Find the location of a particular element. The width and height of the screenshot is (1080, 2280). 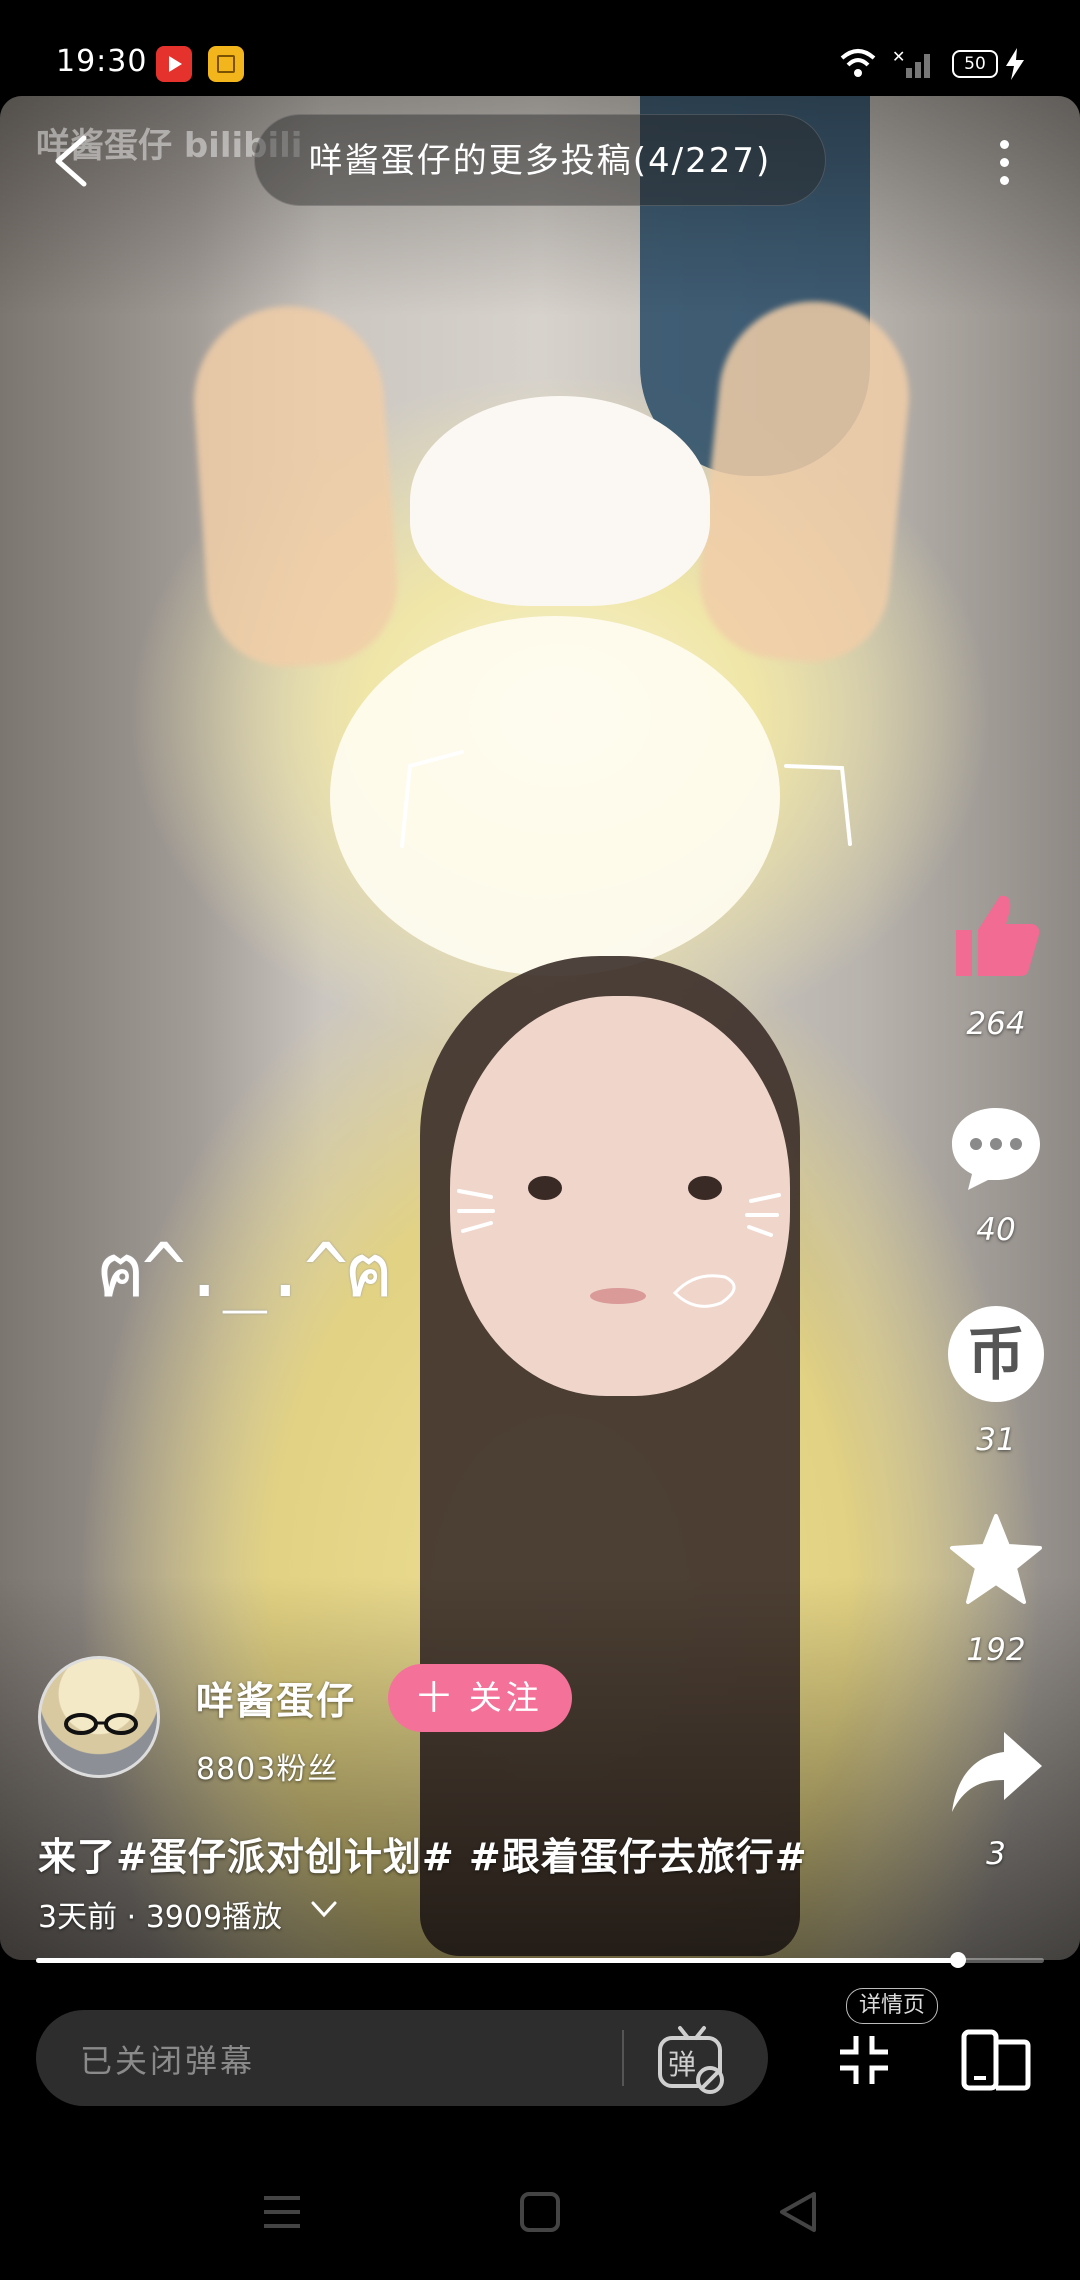

landscape-mode-icon is located at coordinates (996, 2060).